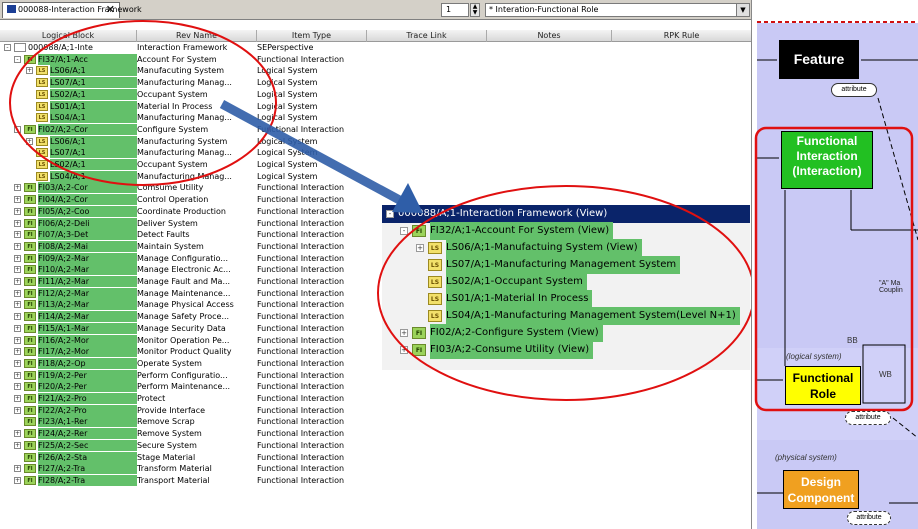 The width and height of the screenshot is (918, 529). What do you see at coordinates (823, 385) in the screenshot?
I see `functional-role-block: Functional Role` at bounding box center [823, 385].